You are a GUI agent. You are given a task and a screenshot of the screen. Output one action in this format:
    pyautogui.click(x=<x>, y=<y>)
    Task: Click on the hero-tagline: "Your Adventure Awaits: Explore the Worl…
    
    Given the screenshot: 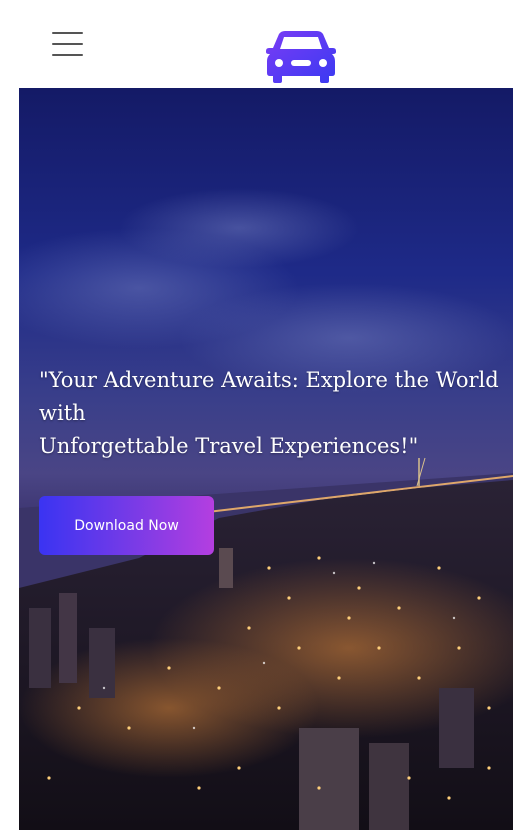 What is the action you would take?
    pyautogui.click(x=274, y=413)
    